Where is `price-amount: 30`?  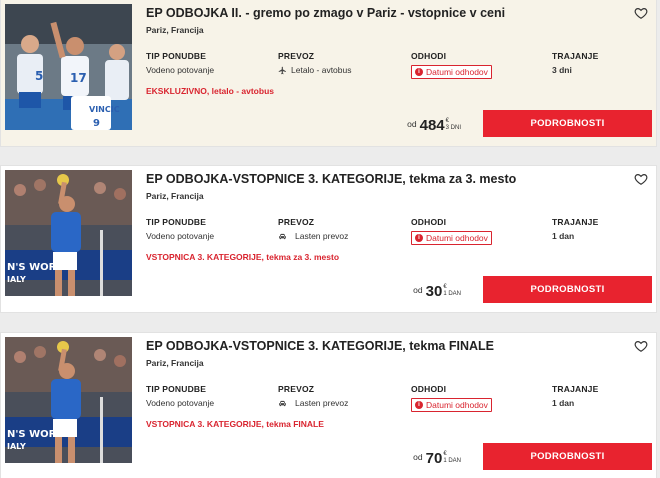 price-amount: 30 is located at coordinates (434, 291).